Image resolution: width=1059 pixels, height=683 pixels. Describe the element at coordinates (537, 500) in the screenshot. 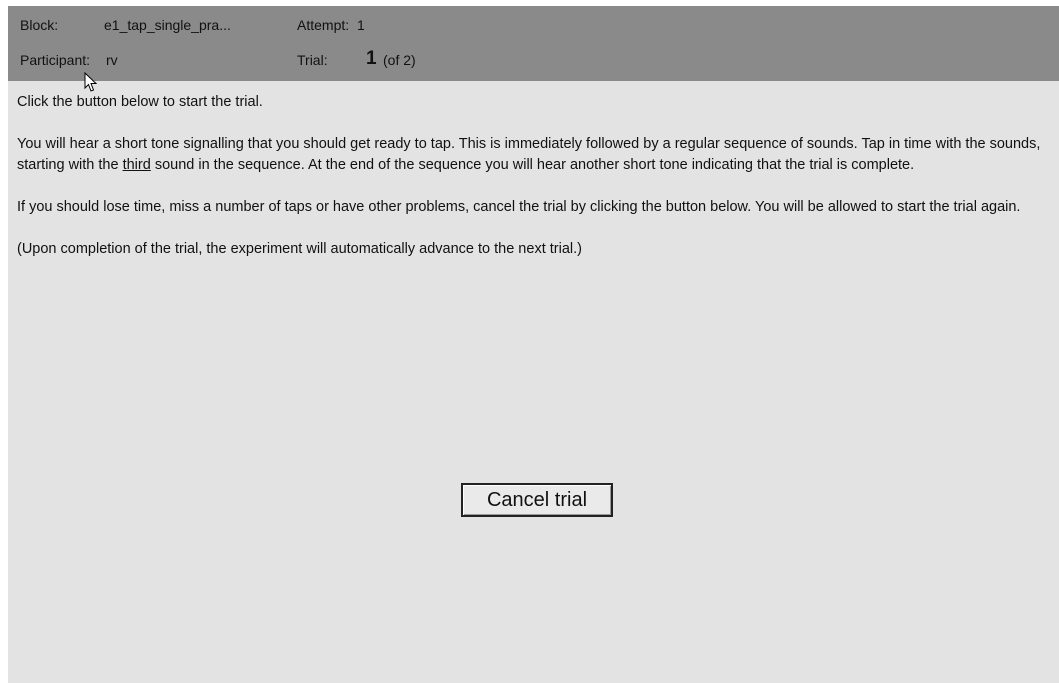

I see `cancel-trial-button: Cancel trial` at that location.